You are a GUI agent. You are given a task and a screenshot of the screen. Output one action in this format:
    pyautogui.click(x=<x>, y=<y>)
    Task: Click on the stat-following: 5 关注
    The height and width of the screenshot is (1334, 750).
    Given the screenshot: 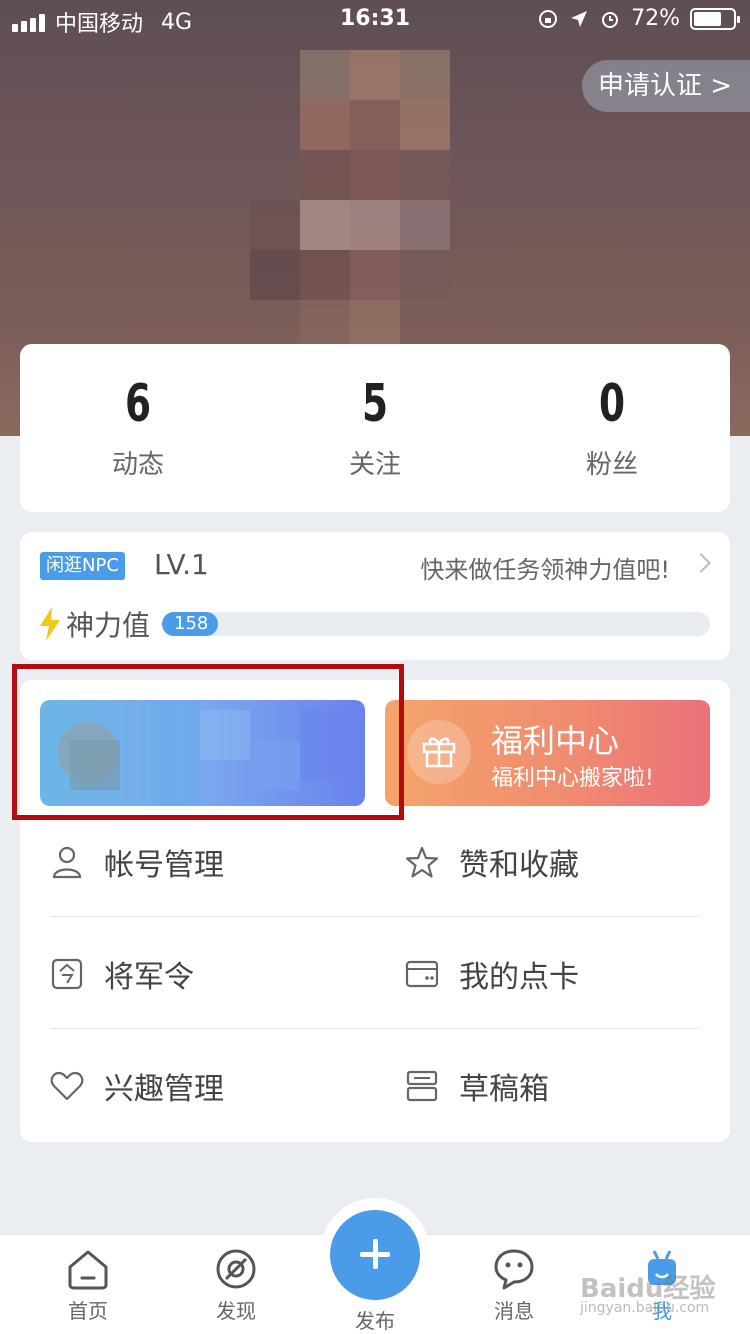 What is the action you would take?
    pyautogui.click(x=375, y=427)
    